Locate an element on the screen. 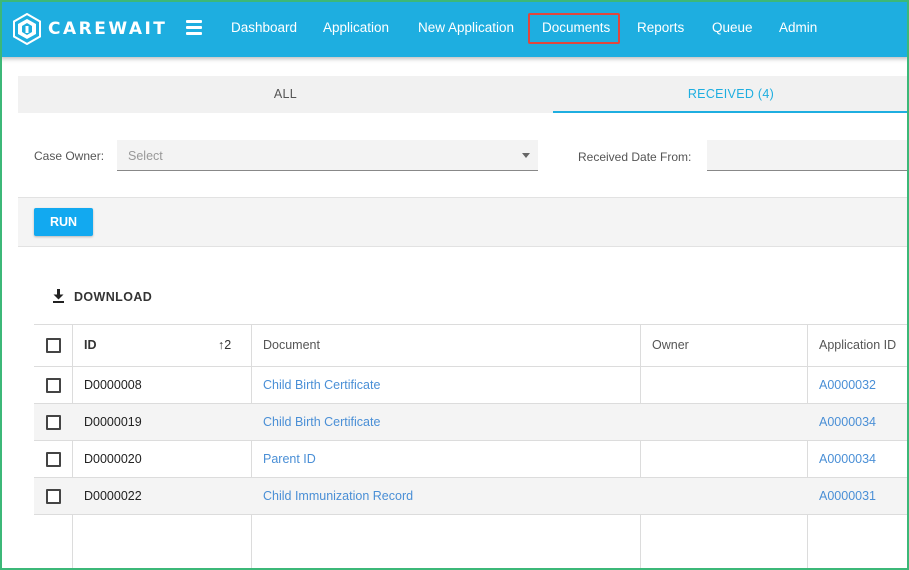 The height and width of the screenshot is (570, 909). nav-new-application: New Application is located at coordinates (466, 27).